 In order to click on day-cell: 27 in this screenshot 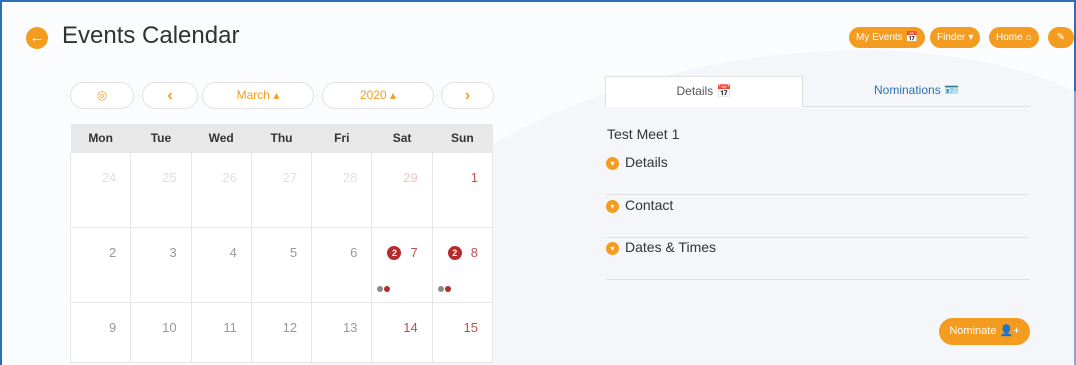, I will do `click(281, 189)`.